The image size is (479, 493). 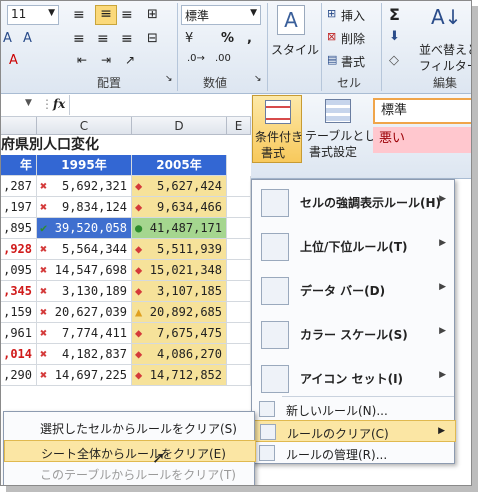 What do you see at coordinates (152, 14) in the screenshot?
I see `wrap-text-icon: ⊞` at bounding box center [152, 14].